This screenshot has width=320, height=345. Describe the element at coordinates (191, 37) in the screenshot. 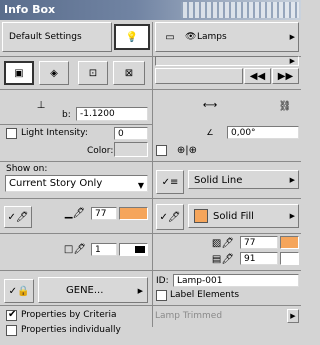

I see `eye-icon: 👁` at that location.